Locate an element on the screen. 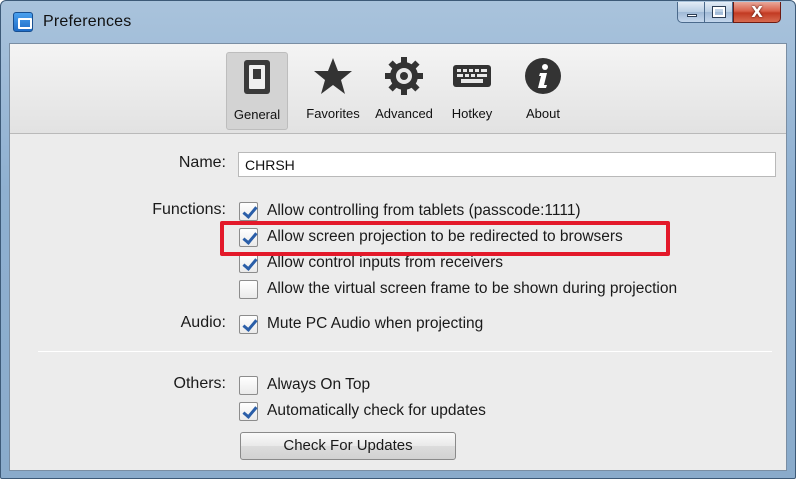  name-field is located at coordinates (507, 164).